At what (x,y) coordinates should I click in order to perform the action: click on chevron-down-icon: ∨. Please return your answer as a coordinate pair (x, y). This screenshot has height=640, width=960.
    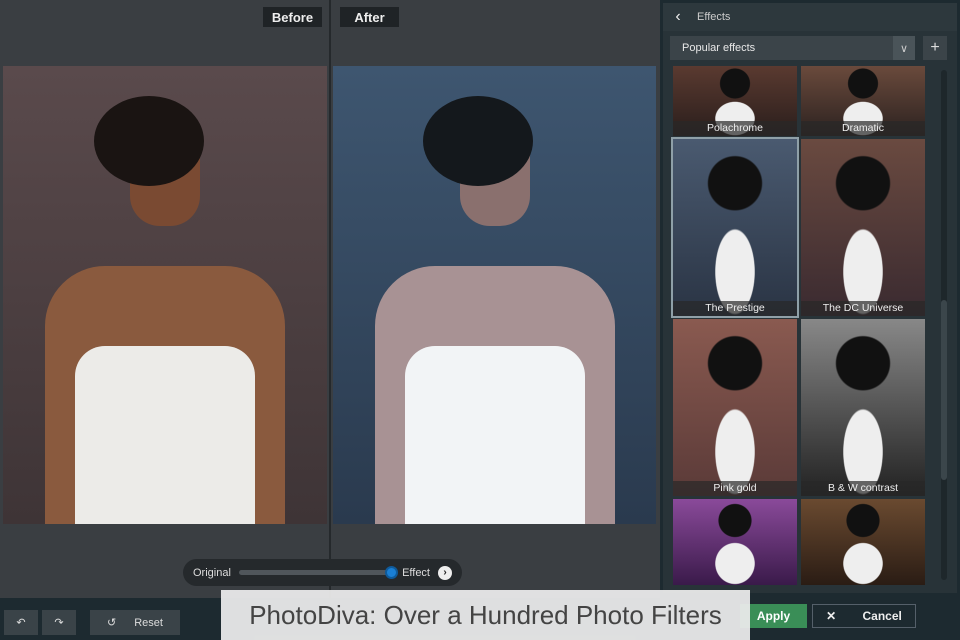
    Looking at the image, I should click on (904, 48).